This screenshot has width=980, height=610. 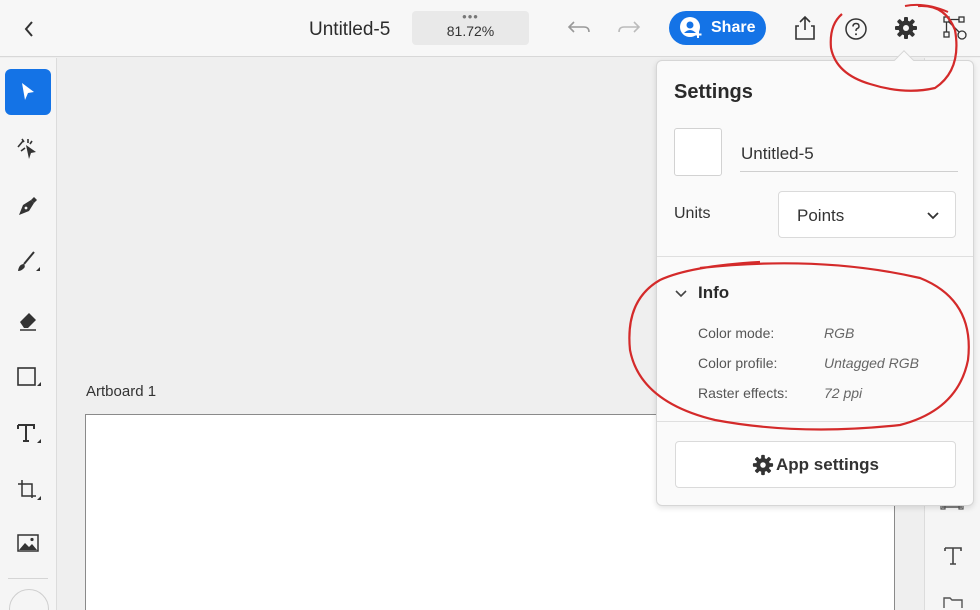 I want to click on pen-tool, so click(x=28, y=206).